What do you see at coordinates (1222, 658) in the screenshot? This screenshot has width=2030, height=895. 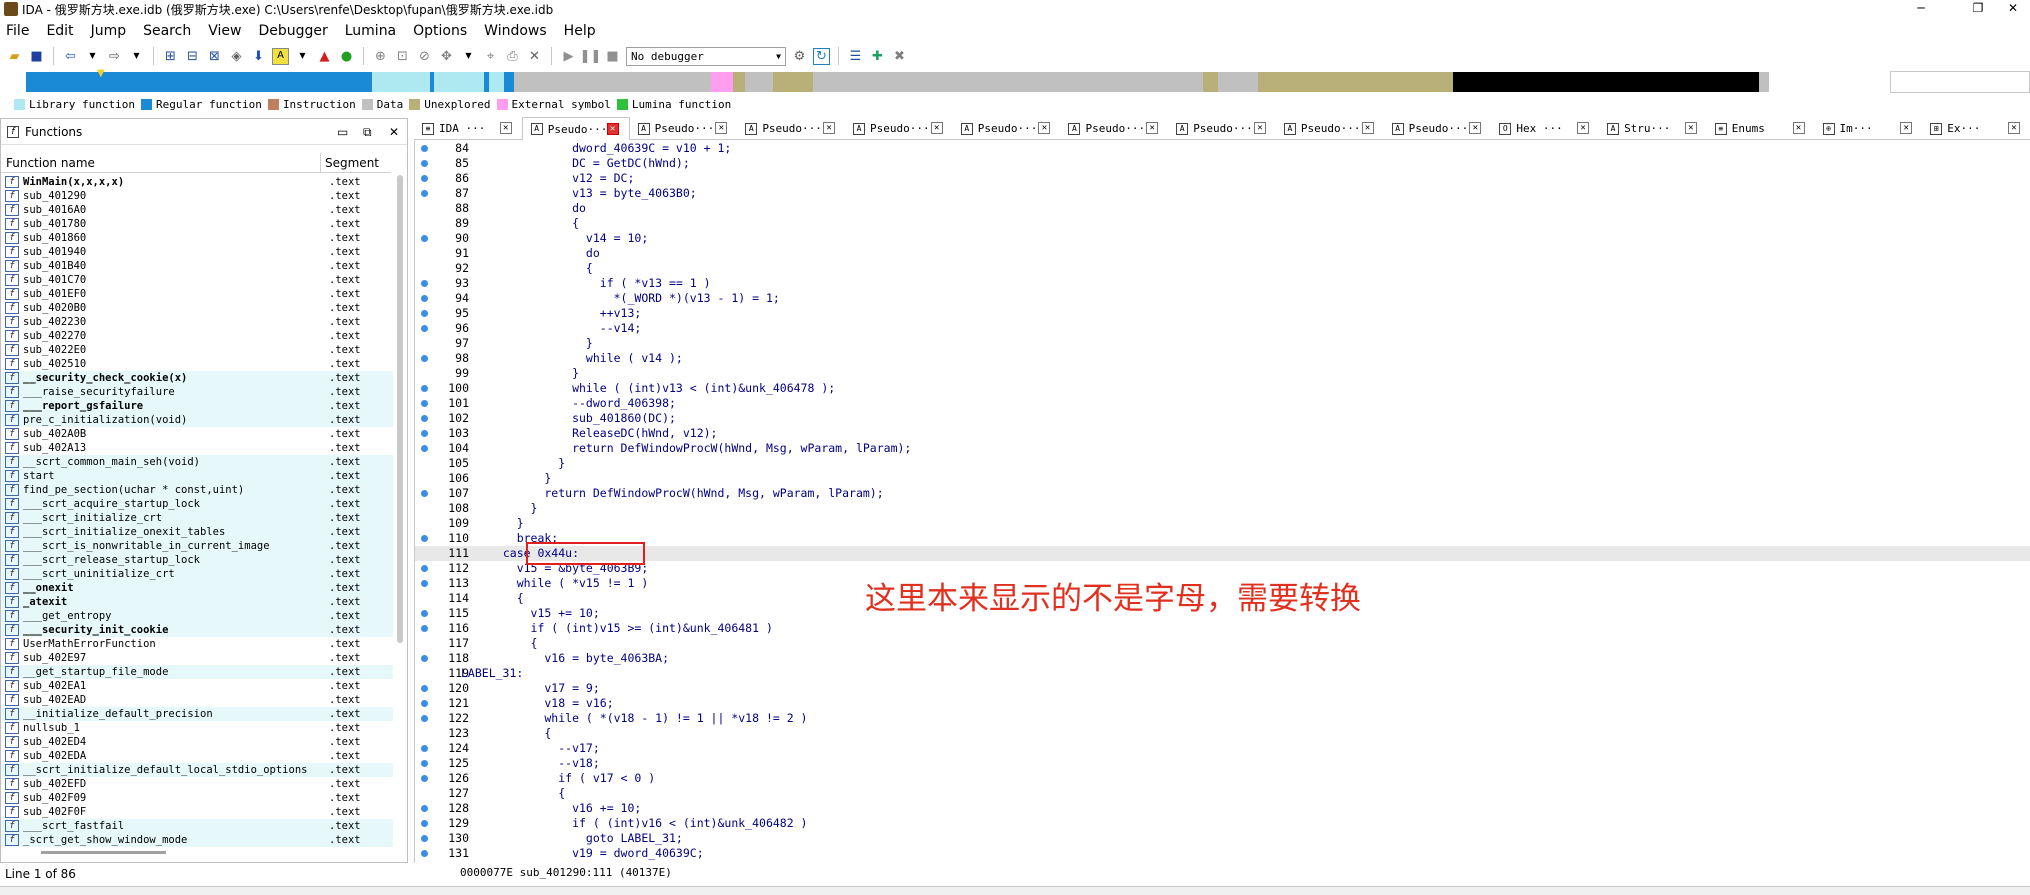 I see `code-line: 118 v16 = byte_4063BA;` at bounding box center [1222, 658].